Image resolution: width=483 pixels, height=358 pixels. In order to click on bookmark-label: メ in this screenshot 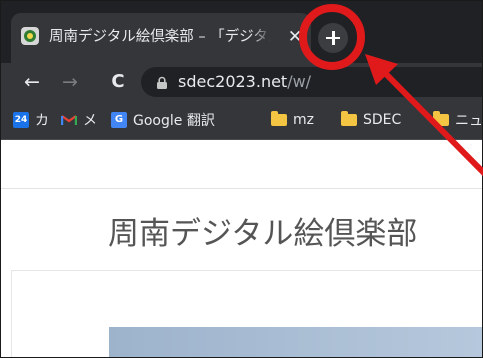, I will do `click(90, 121)`.